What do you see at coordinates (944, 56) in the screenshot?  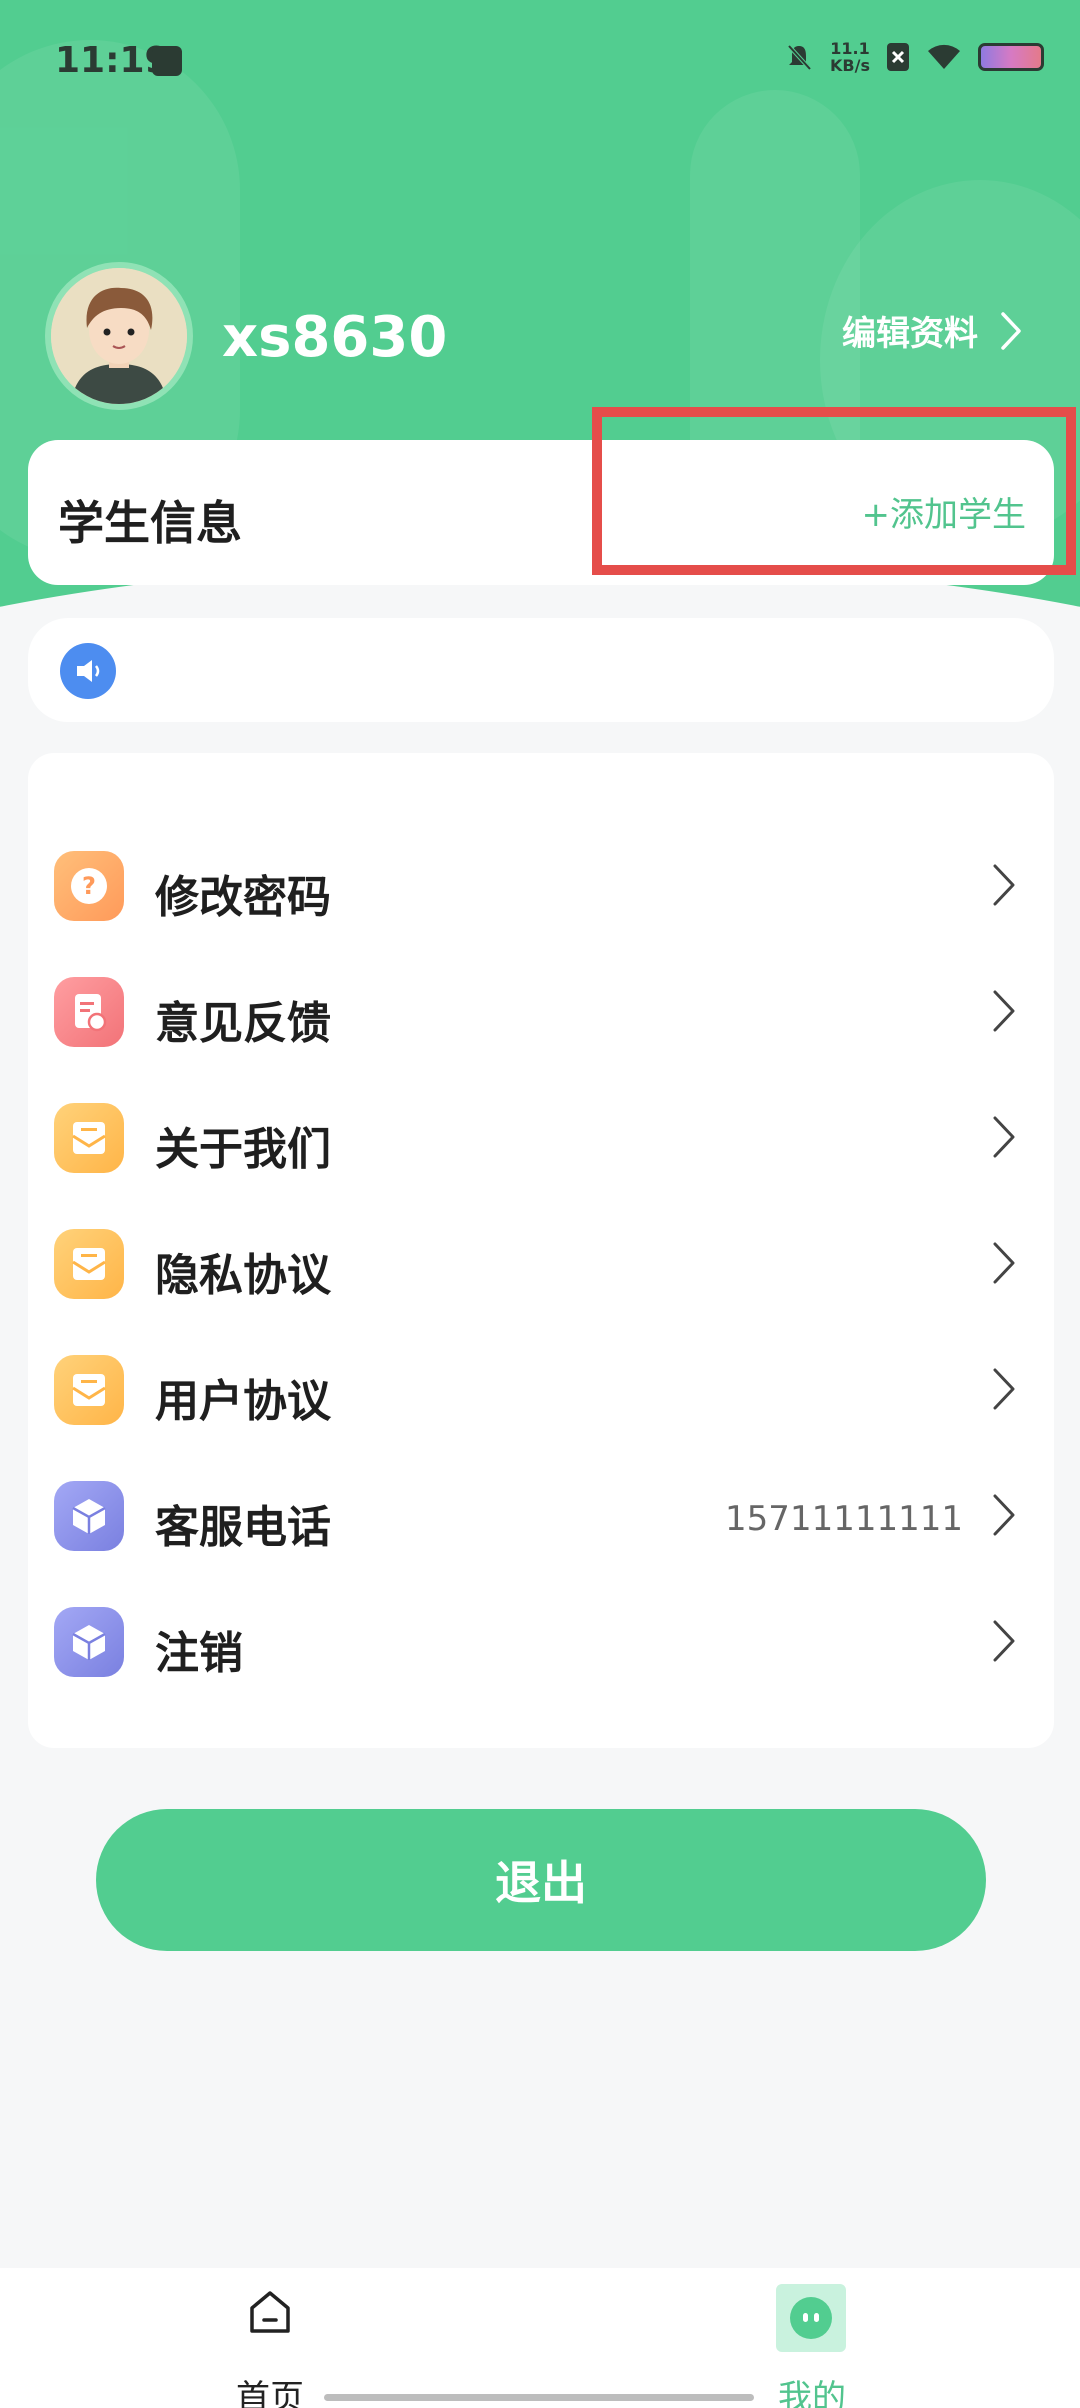 I see `wifi-icon` at bounding box center [944, 56].